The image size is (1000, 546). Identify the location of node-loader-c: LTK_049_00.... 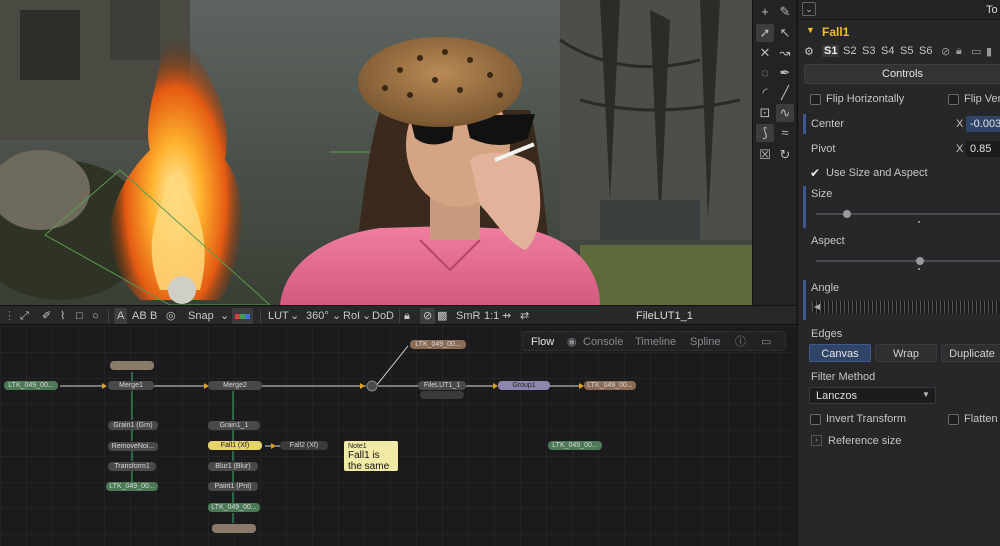
(234, 507).